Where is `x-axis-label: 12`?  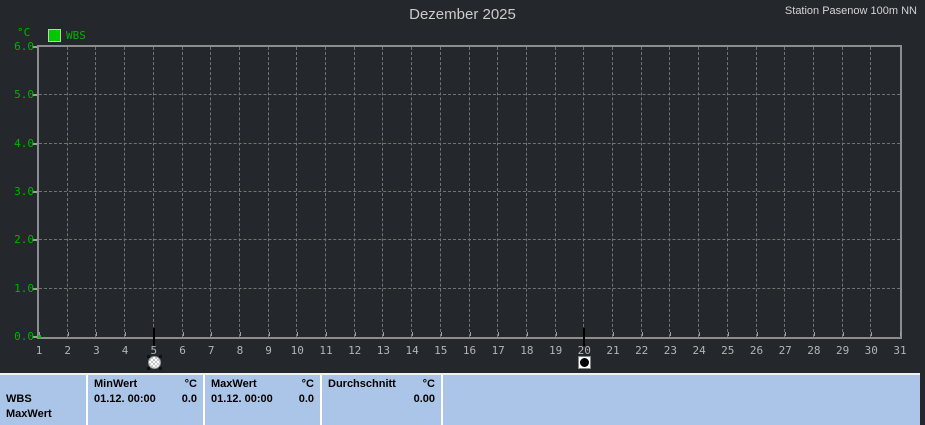 x-axis-label: 12 is located at coordinates (355, 350).